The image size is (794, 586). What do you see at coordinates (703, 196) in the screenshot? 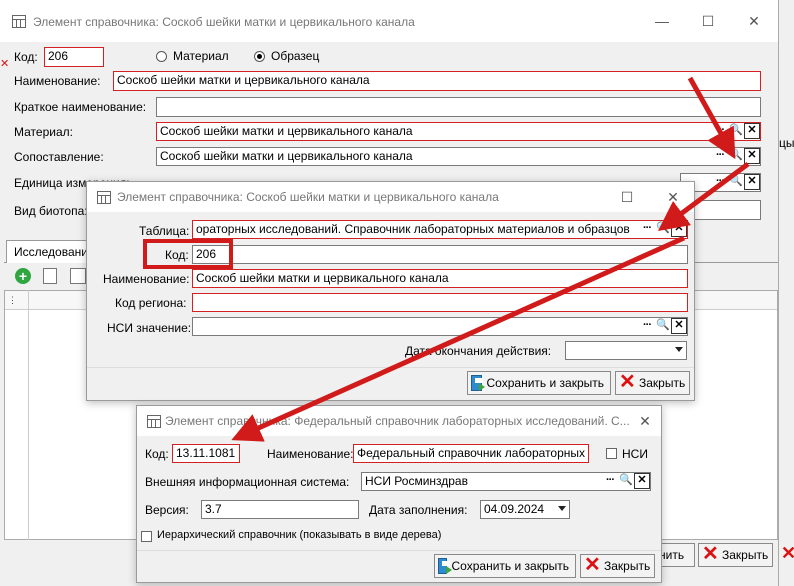
I see `arrow-to-table-search` at bounding box center [703, 196].